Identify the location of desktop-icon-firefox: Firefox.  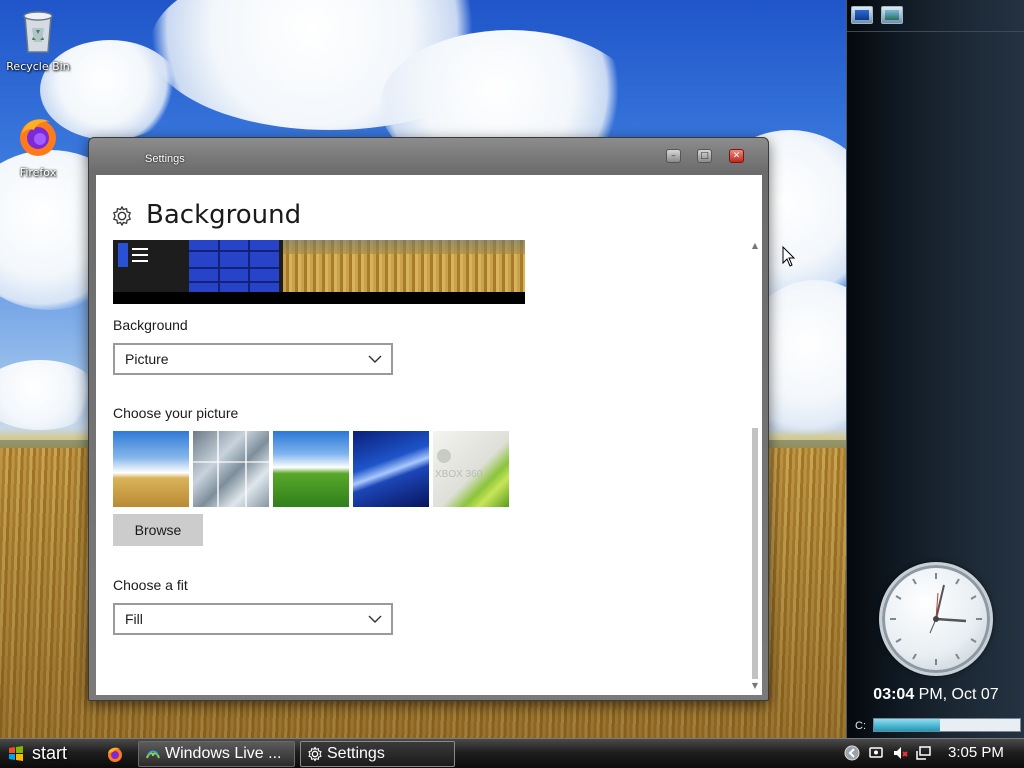
(38, 145).